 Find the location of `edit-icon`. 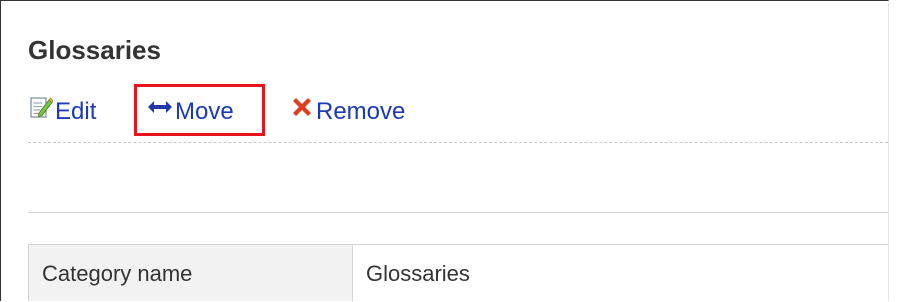

edit-icon is located at coordinates (41, 111).